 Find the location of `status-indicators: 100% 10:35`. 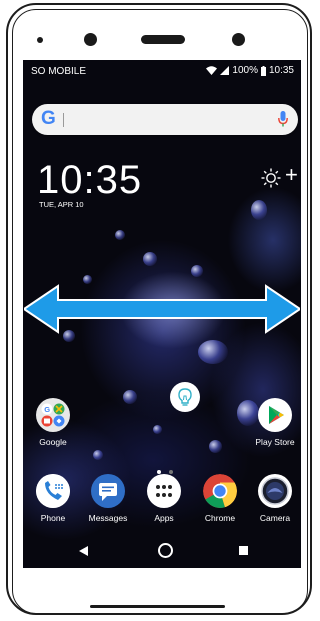

status-indicators: 100% 10:35 is located at coordinates (250, 70).